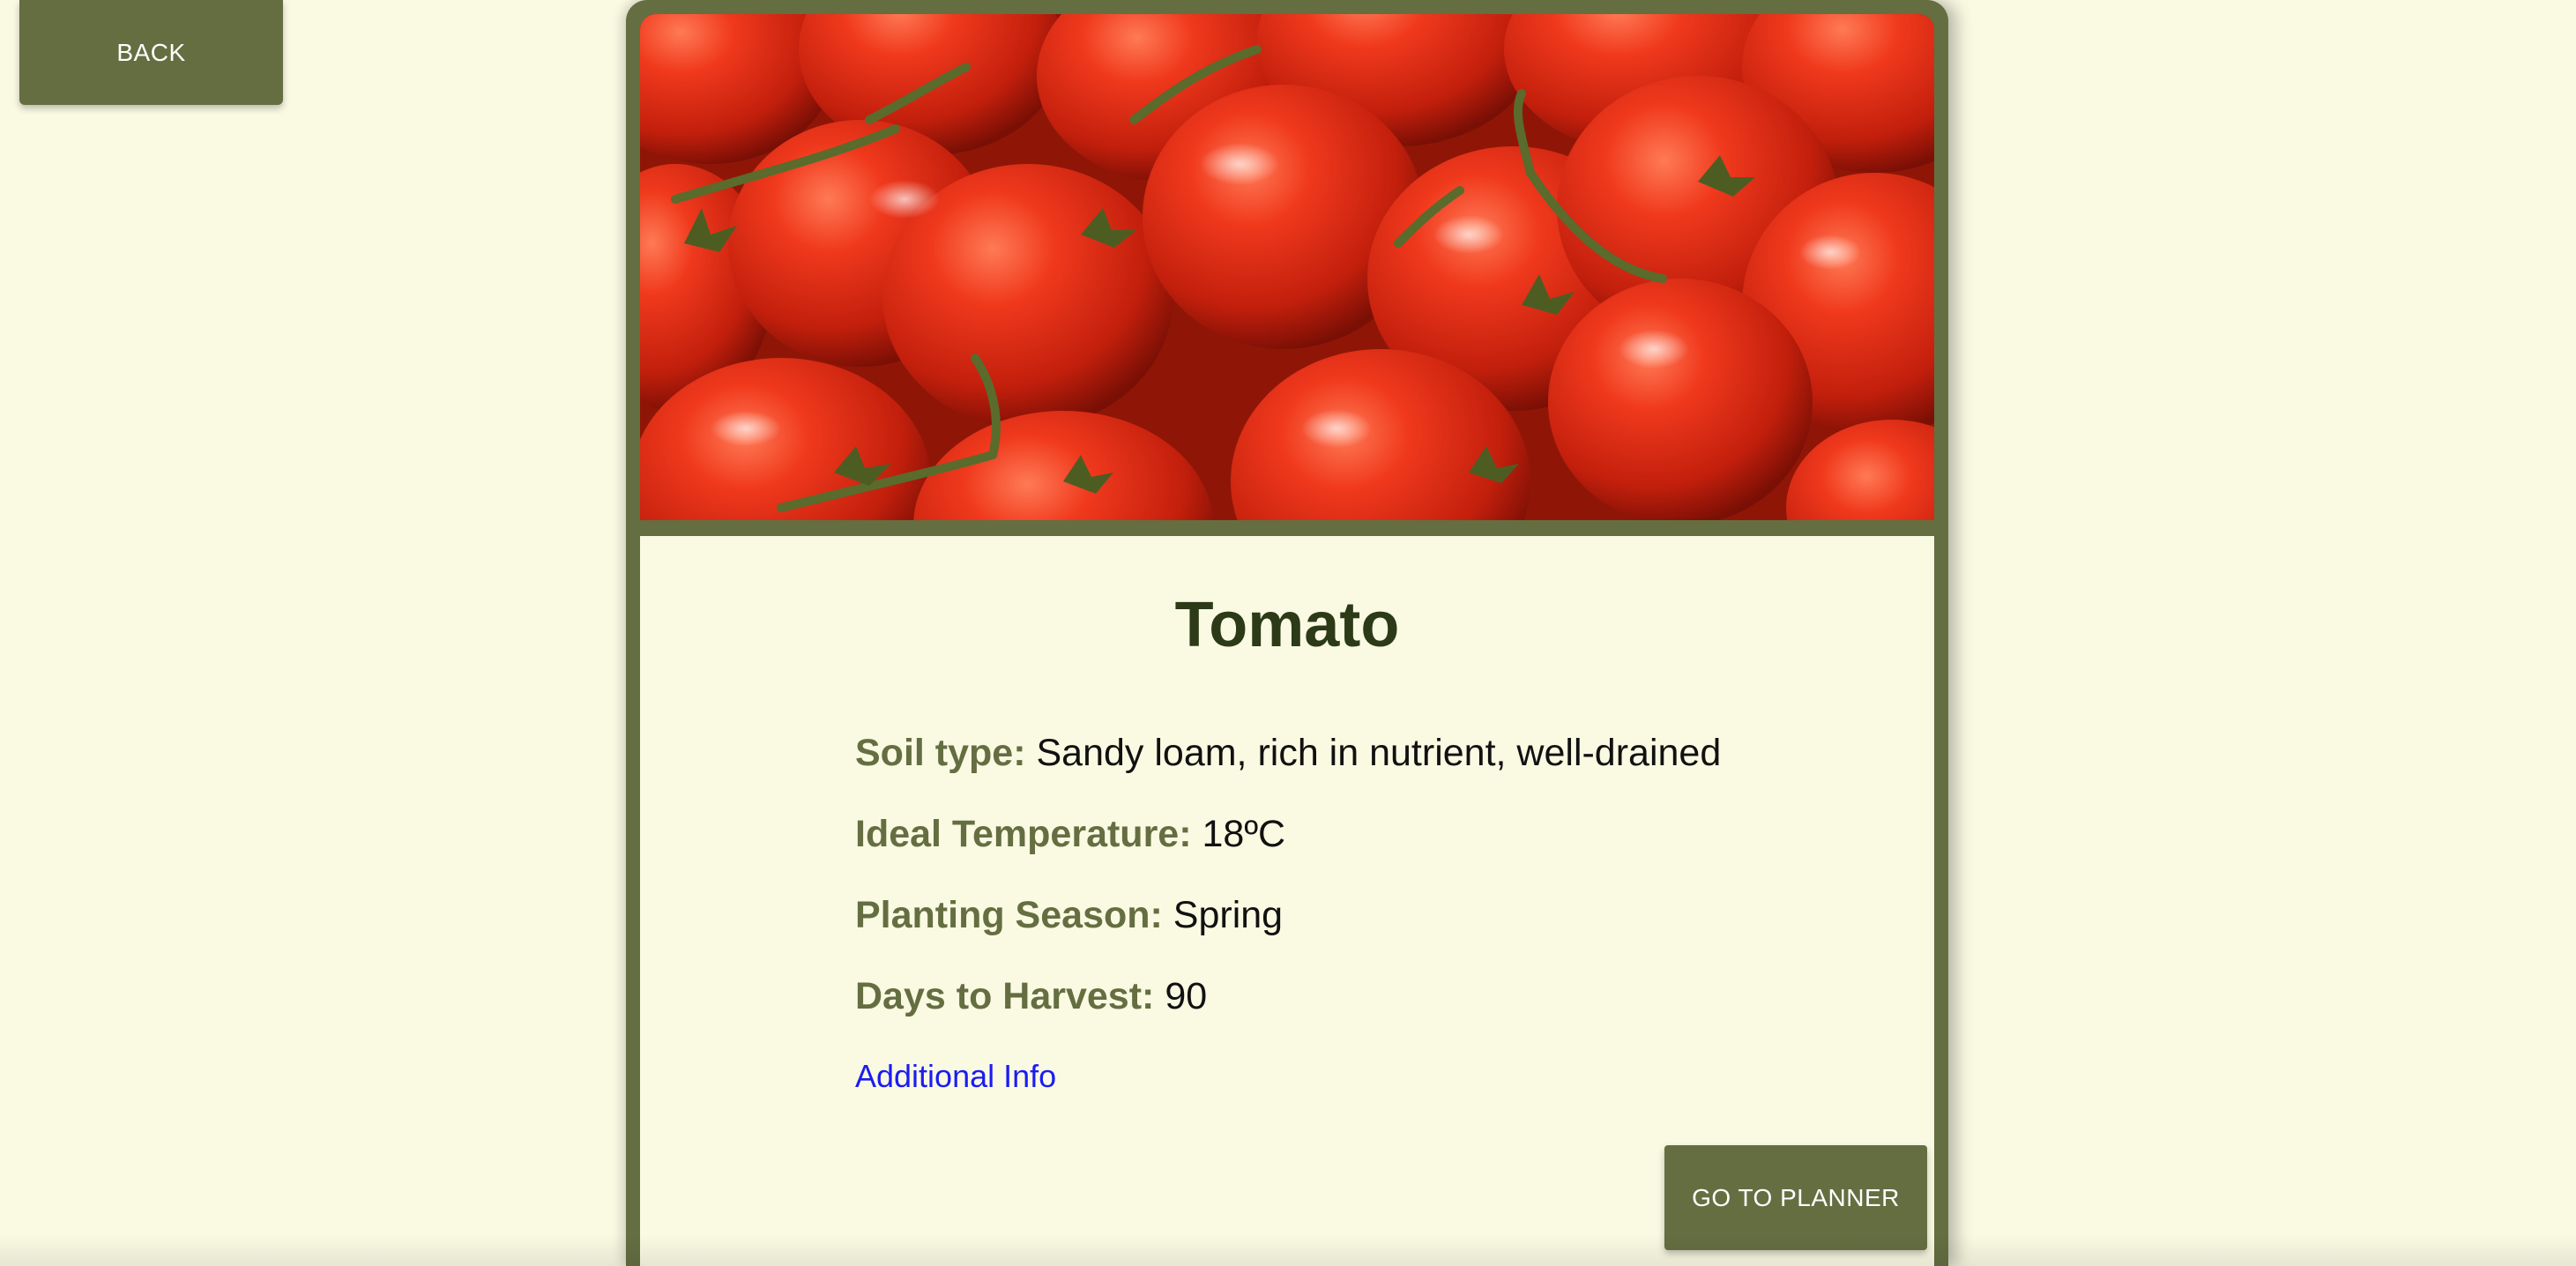 The height and width of the screenshot is (1266, 2576). What do you see at coordinates (1186, 996) in the screenshot?
I see `detail-value: 90` at bounding box center [1186, 996].